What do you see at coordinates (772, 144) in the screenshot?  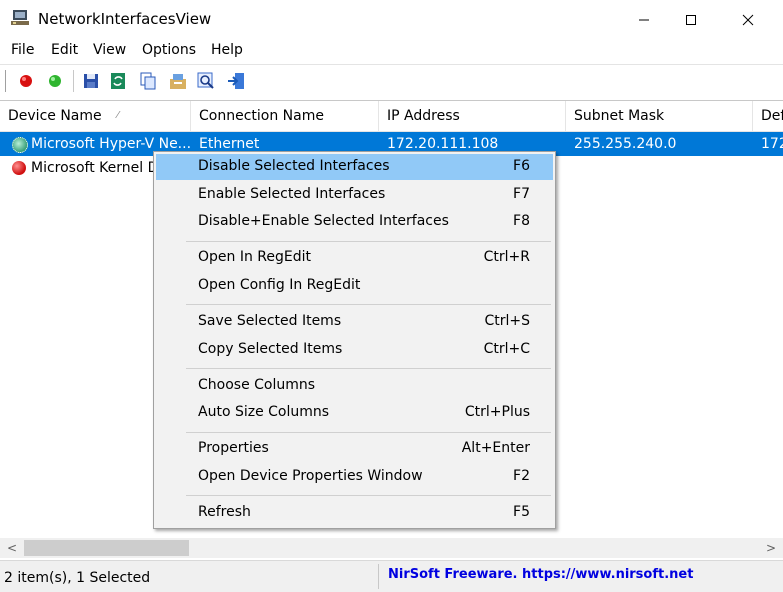 I see `cell-default-gateway: 172` at bounding box center [772, 144].